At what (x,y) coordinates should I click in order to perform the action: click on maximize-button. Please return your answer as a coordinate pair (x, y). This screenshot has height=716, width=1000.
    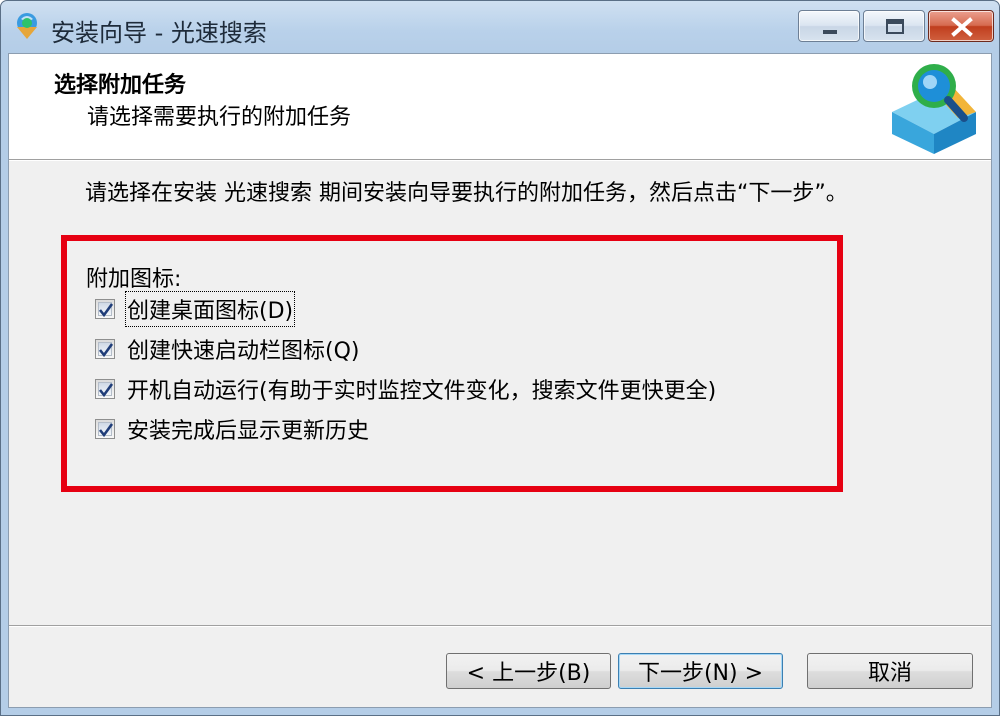
    Looking at the image, I should click on (894, 26).